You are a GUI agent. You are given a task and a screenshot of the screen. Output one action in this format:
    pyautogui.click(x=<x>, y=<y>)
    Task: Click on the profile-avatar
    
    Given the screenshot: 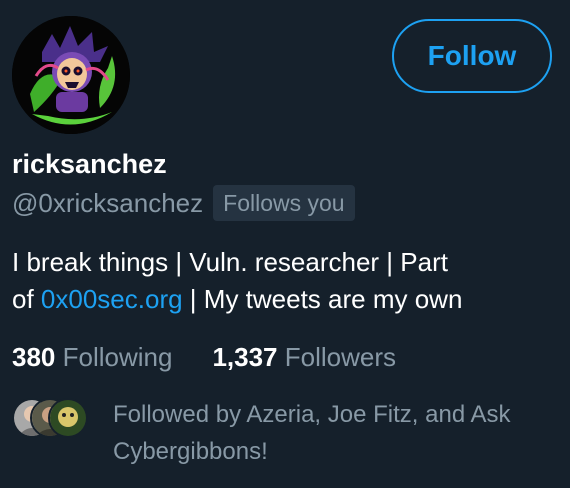 What is the action you would take?
    pyautogui.click(x=71, y=75)
    